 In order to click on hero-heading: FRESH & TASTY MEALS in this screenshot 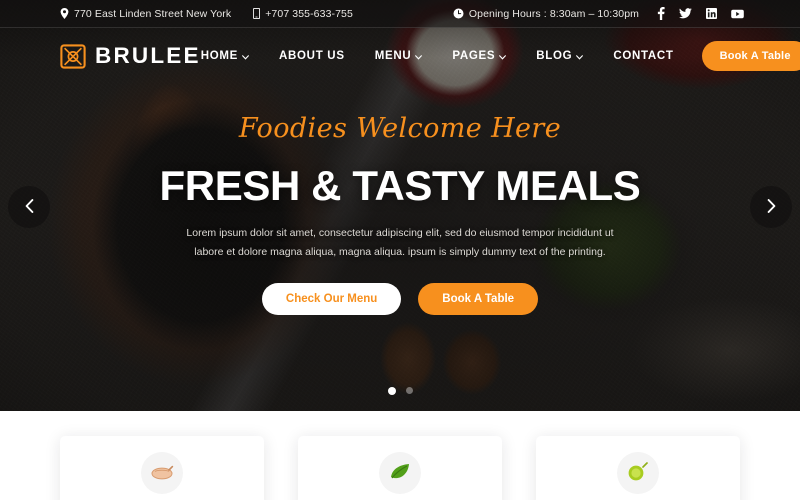, I will do `click(400, 185)`.